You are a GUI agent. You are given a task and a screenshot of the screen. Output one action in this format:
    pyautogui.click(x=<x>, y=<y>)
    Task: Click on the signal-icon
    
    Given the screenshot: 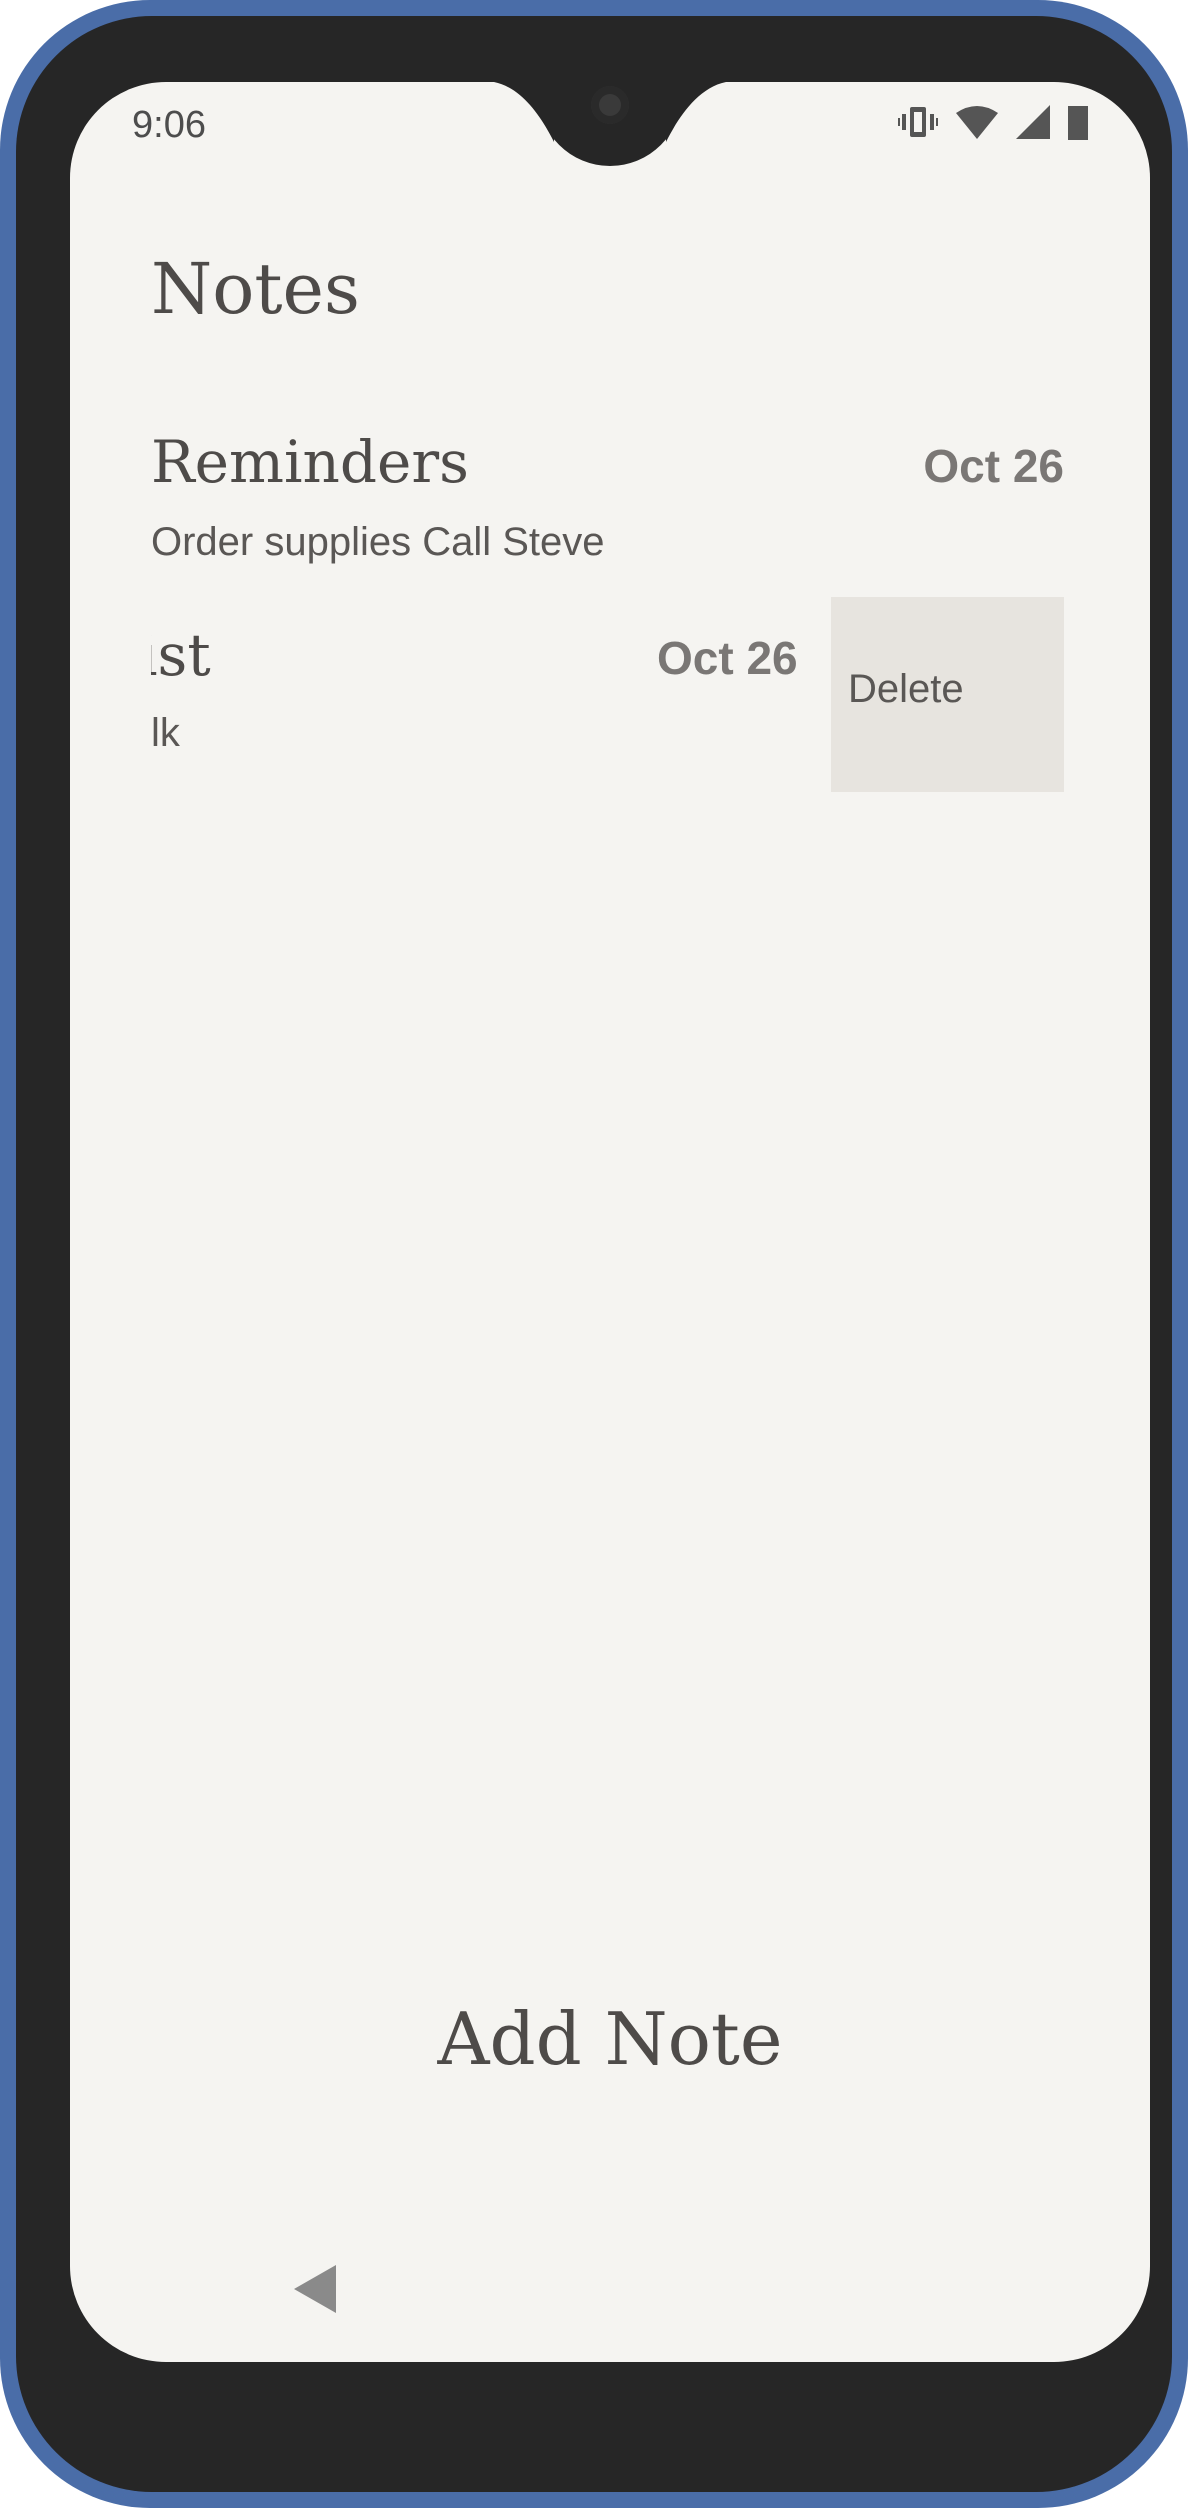 What is the action you would take?
    pyautogui.click(x=1033, y=124)
    